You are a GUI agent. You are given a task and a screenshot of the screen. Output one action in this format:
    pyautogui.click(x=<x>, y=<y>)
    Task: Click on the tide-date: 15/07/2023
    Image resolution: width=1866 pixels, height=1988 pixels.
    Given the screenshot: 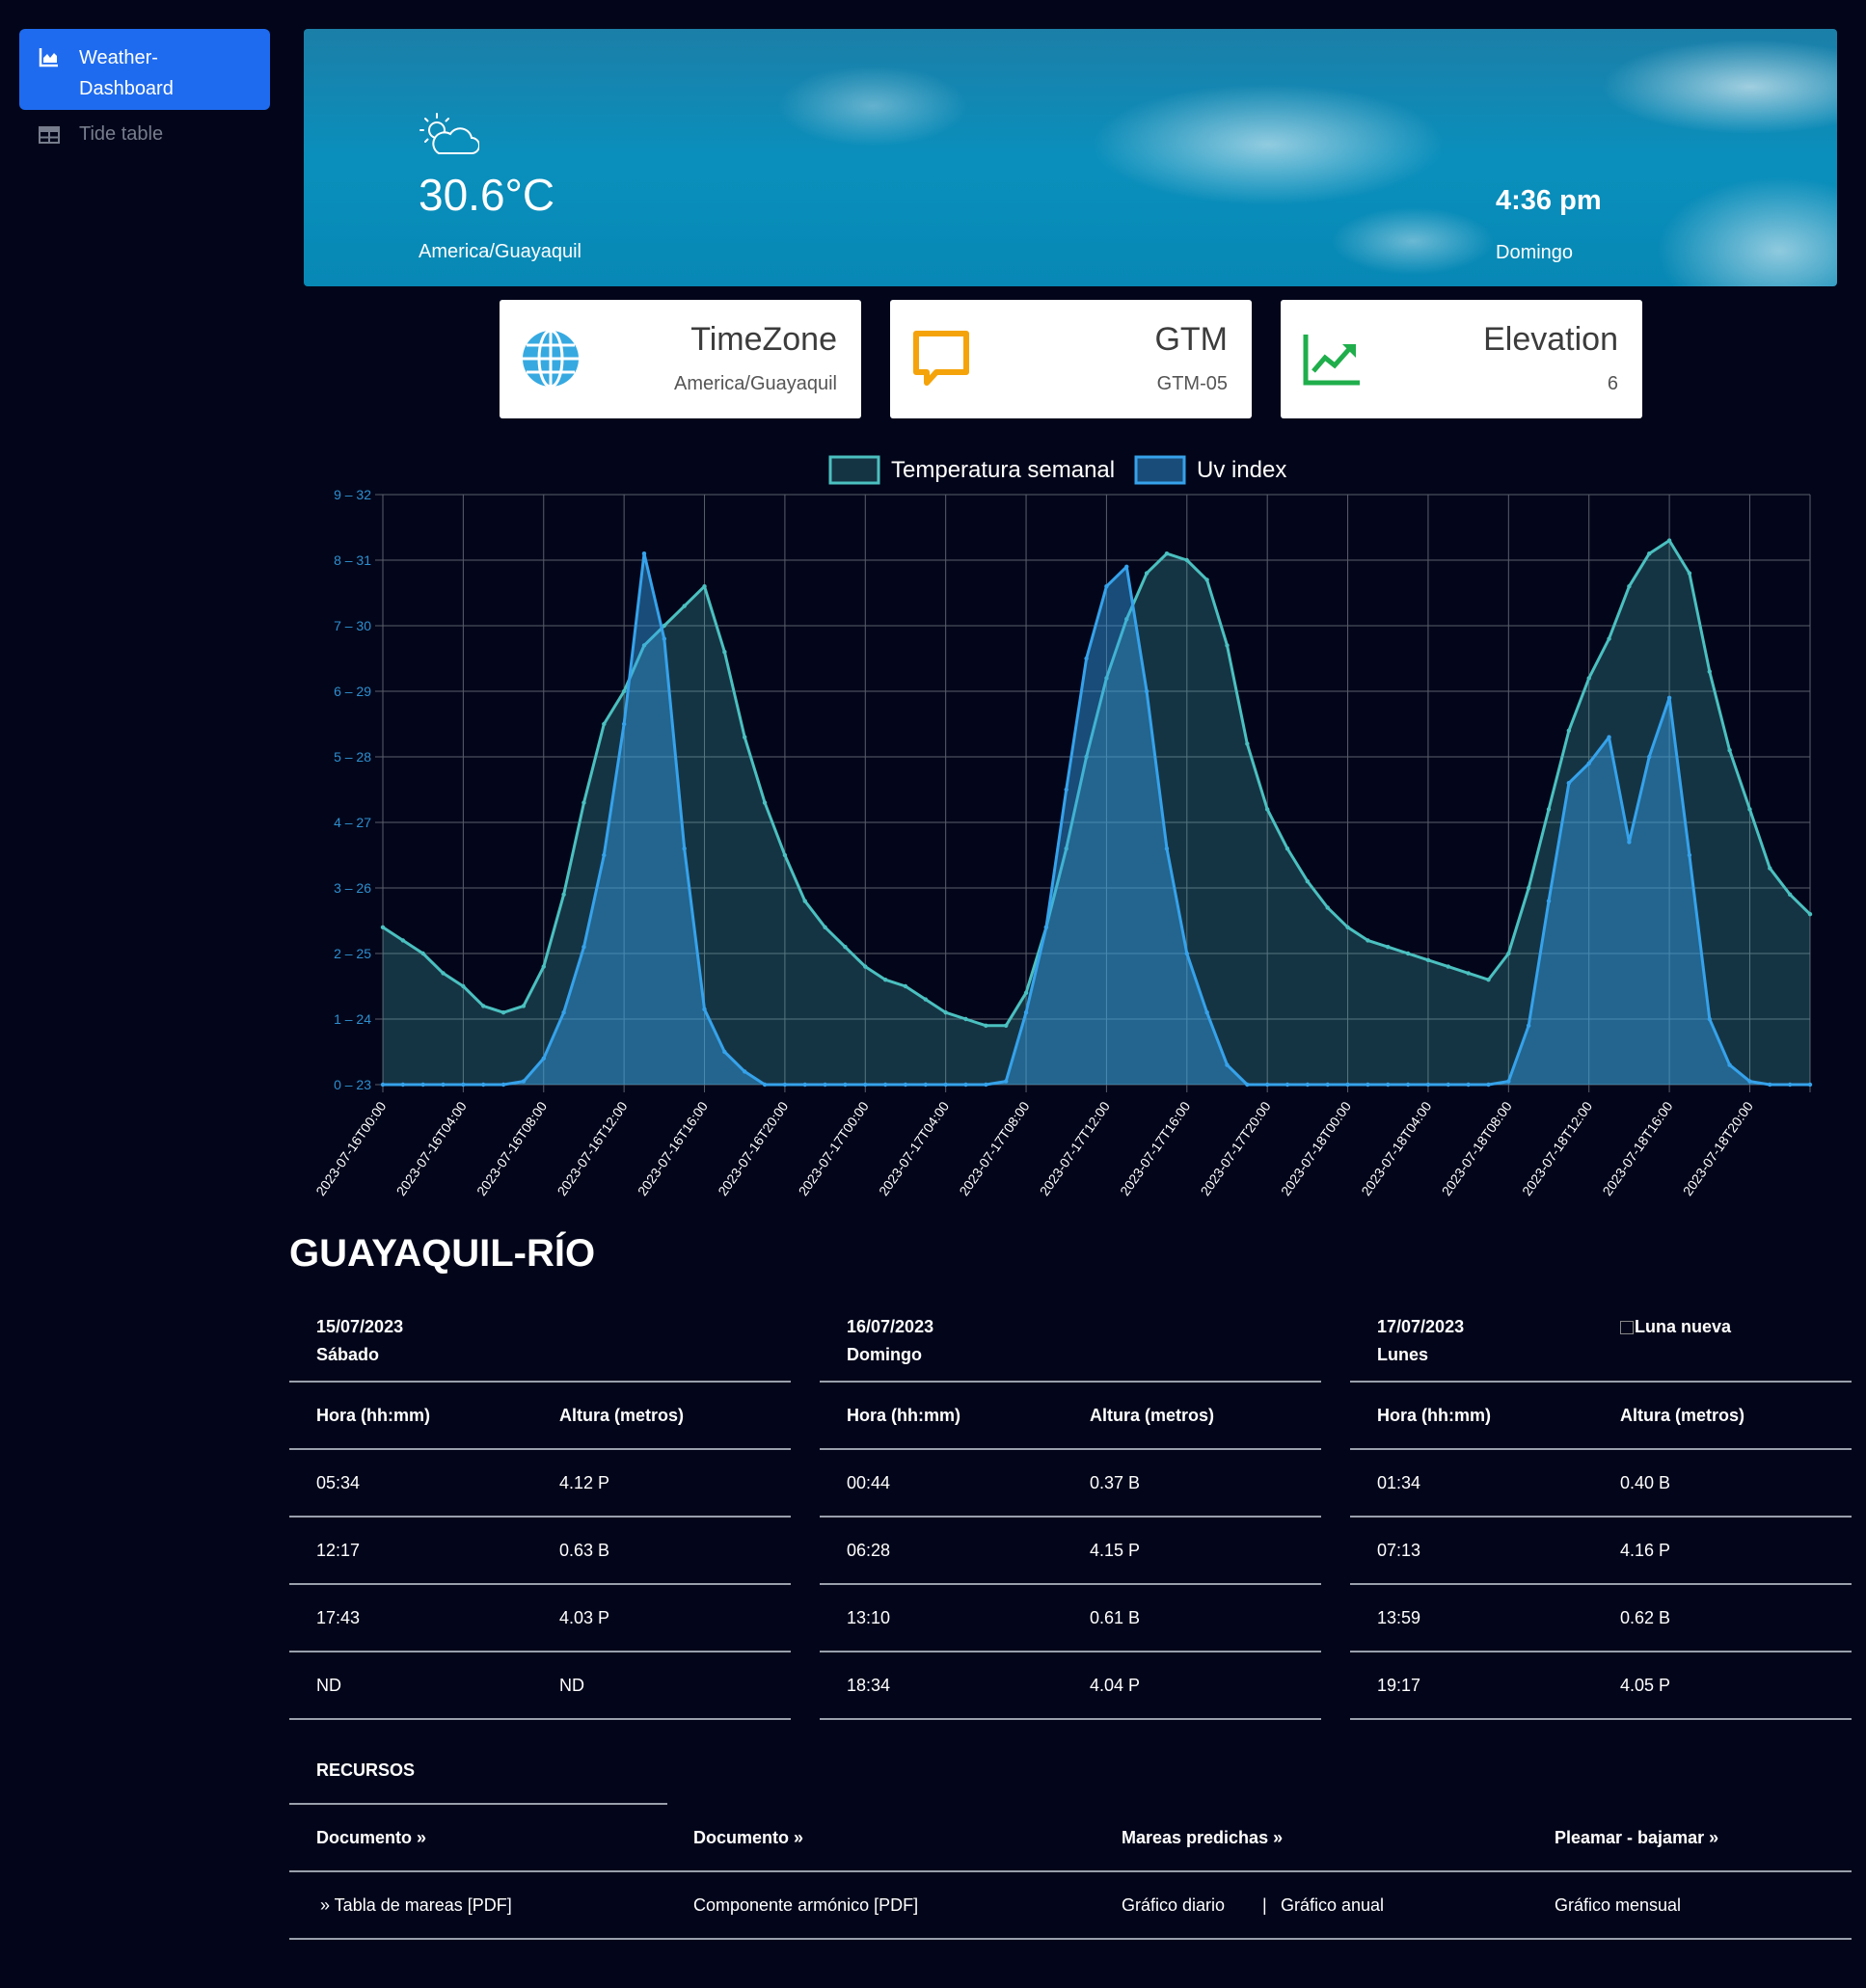 What is the action you would take?
    pyautogui.click(x=360, y=1327)
    